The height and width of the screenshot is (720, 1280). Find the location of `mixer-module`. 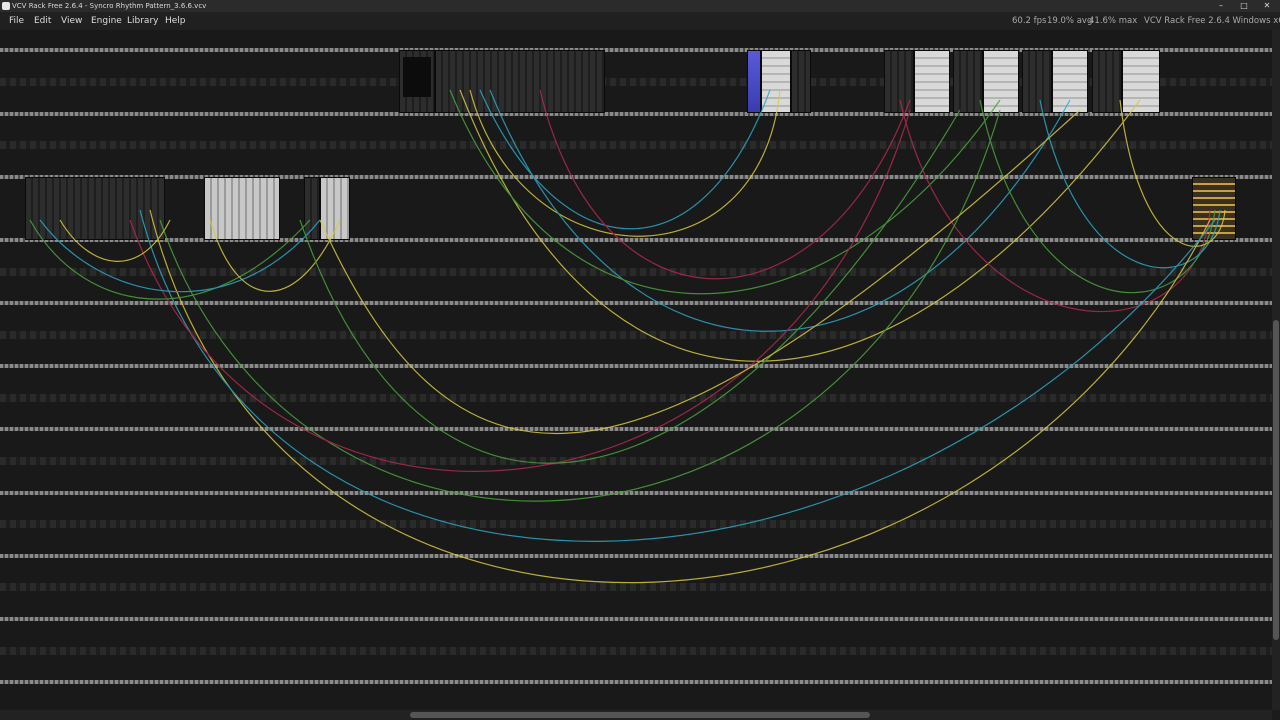

mixer-module is located at coordinates (520, 81).